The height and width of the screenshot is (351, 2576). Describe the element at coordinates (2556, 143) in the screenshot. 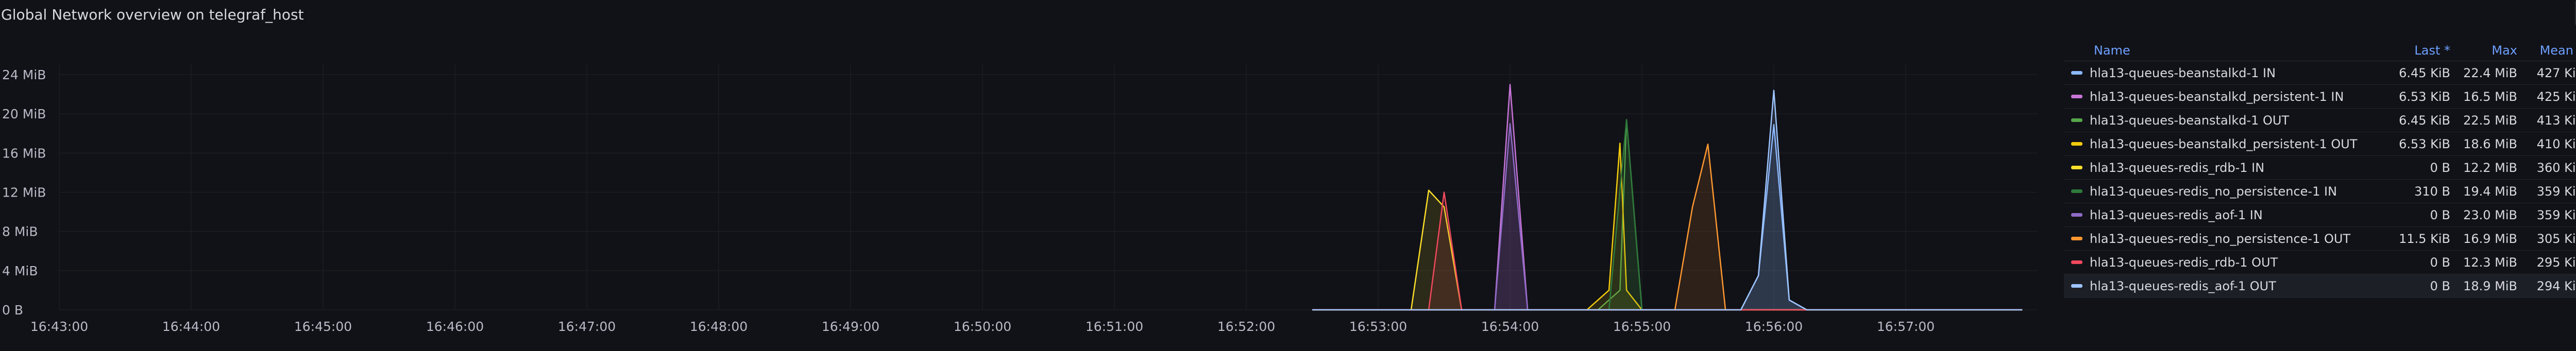

I see `legend-mean-value: 410 KiB` at that location.